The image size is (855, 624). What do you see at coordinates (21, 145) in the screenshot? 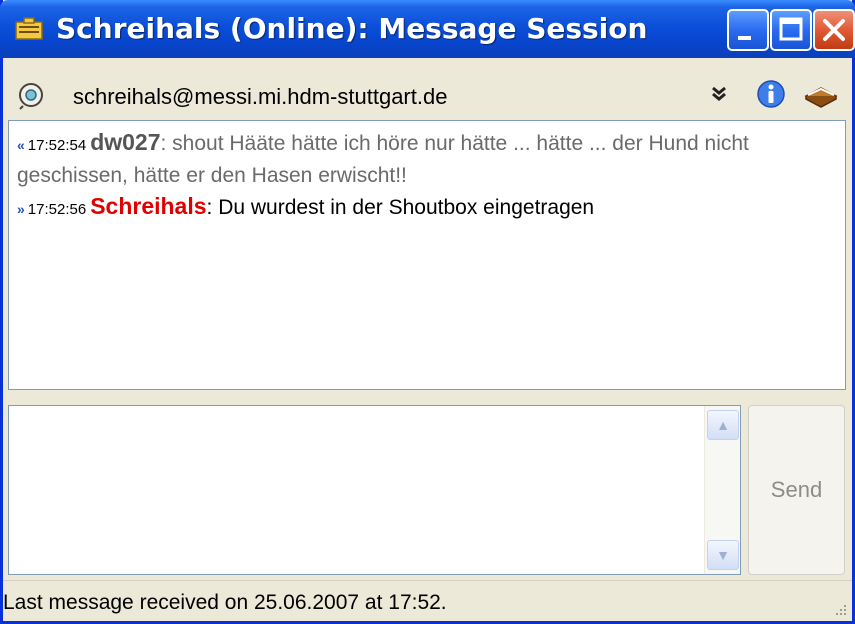
I see `incoming-arrow-icon: «` at bounding box center [21, 145].